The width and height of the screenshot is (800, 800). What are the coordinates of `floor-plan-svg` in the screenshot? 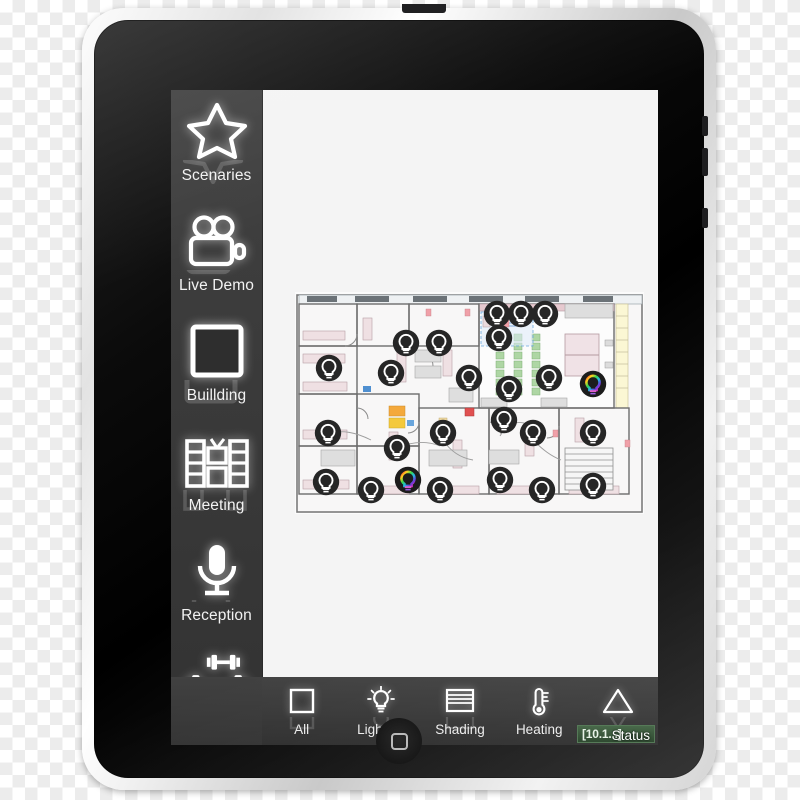 It's located at (469, 403).